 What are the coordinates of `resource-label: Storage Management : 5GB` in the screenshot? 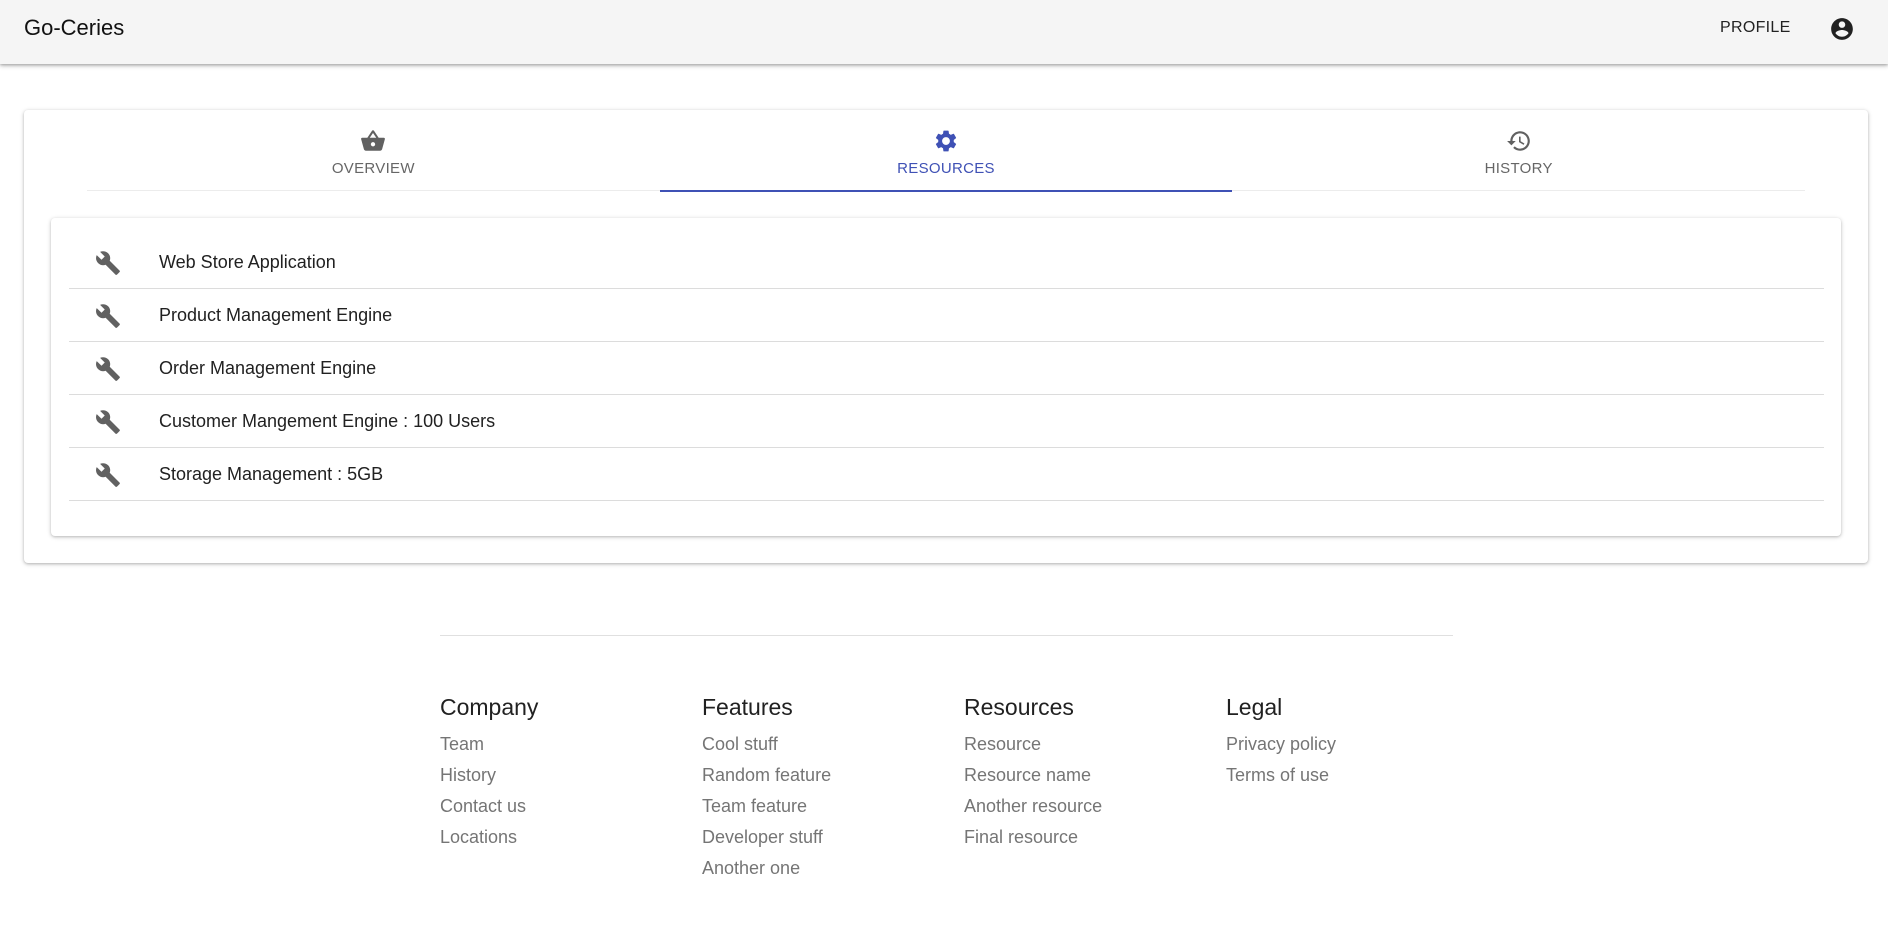 It's located at (271, 474).